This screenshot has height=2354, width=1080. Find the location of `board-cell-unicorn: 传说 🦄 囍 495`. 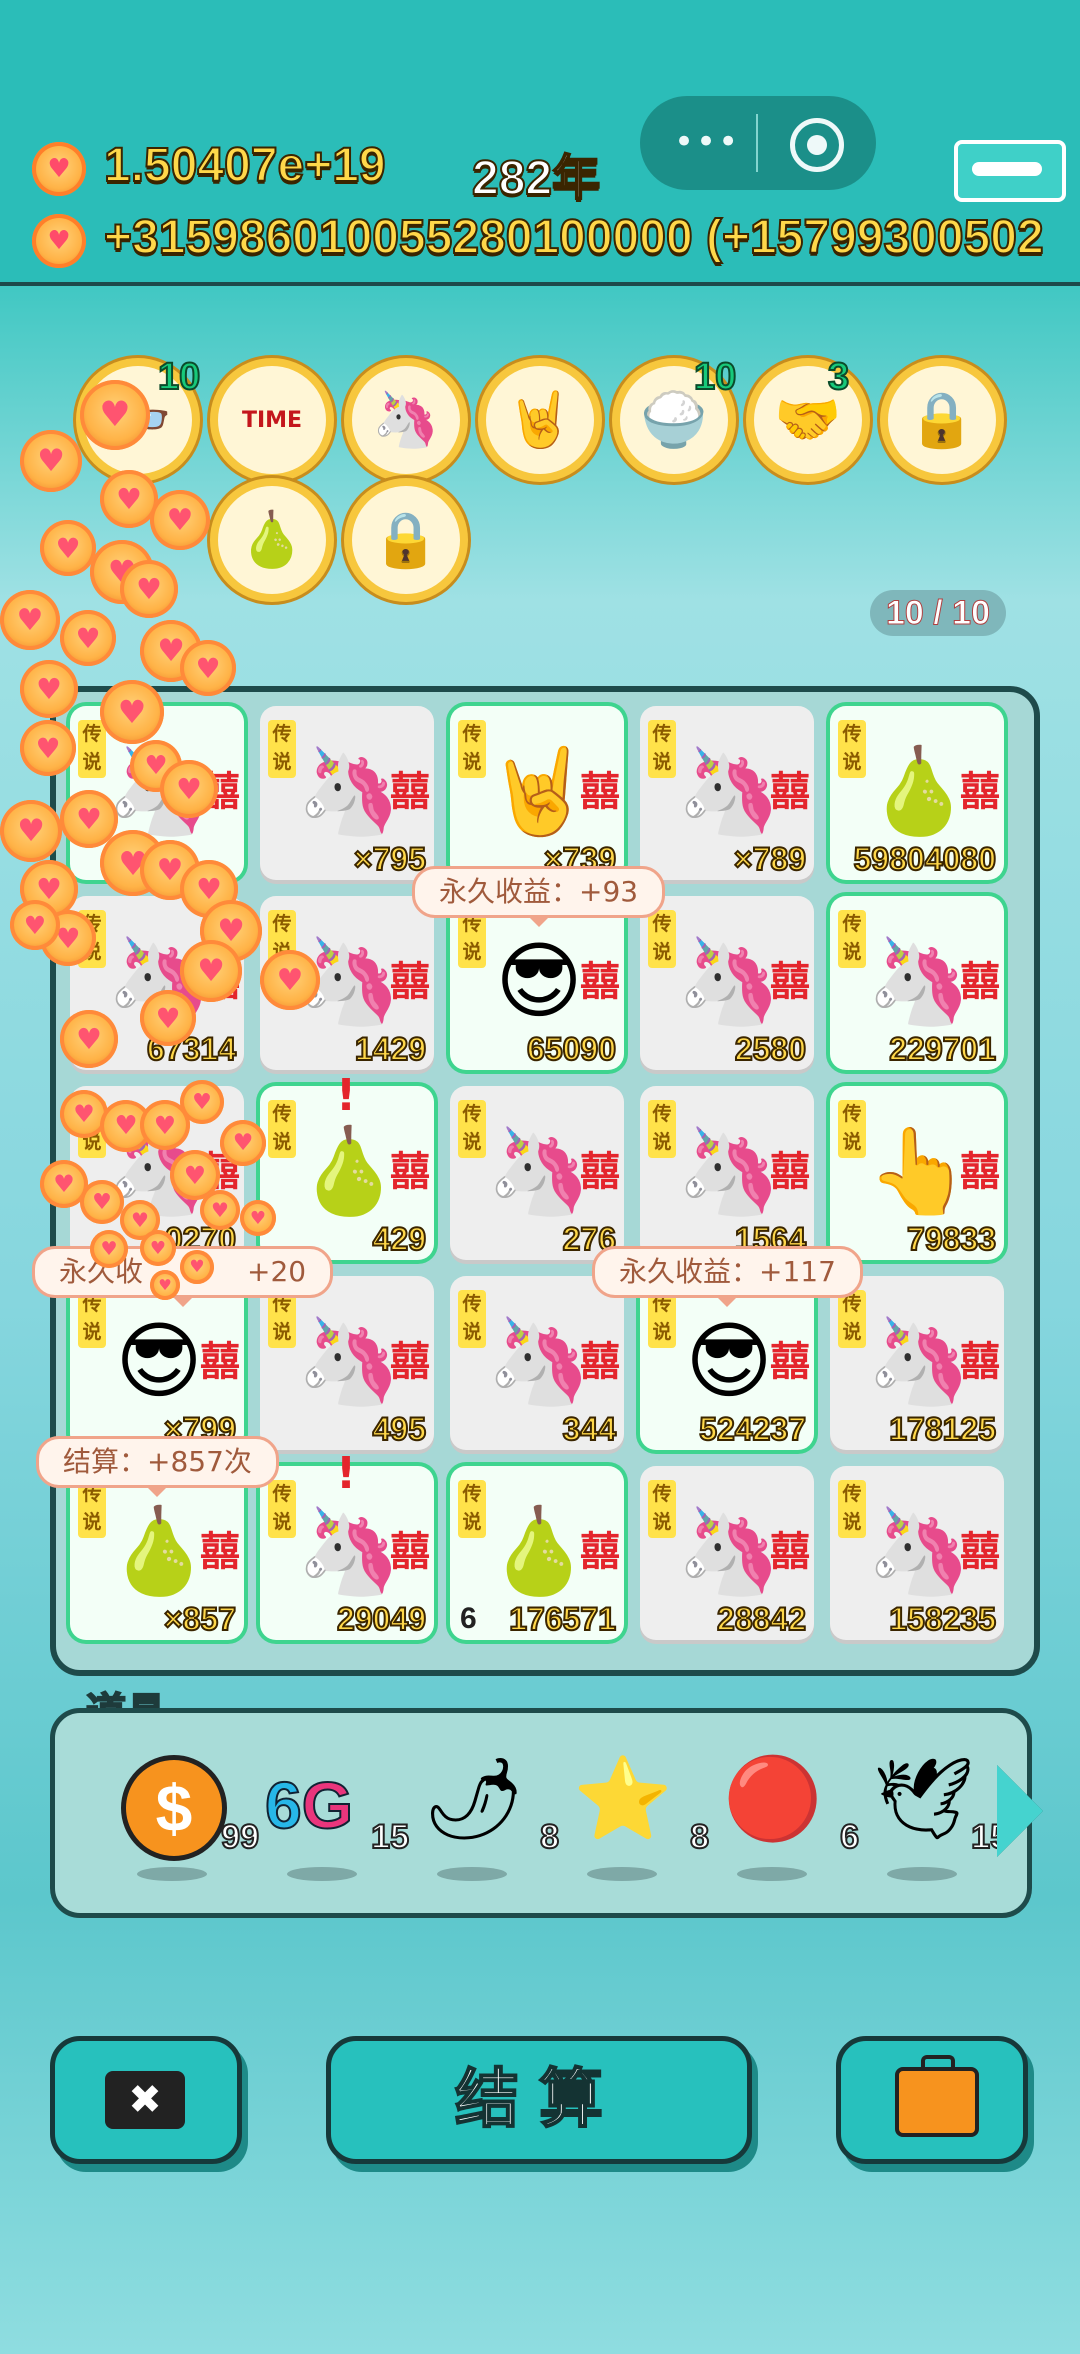

board-cell-unicorn: 传说 🦄 囍 495 is located at coordinates (347, 1363).